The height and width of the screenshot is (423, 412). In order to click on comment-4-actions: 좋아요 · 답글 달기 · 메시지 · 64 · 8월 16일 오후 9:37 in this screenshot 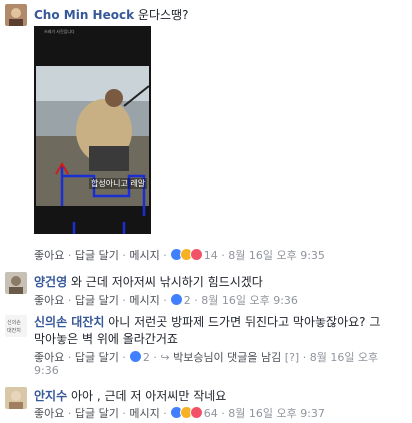, I will do `click(179, 413)`.